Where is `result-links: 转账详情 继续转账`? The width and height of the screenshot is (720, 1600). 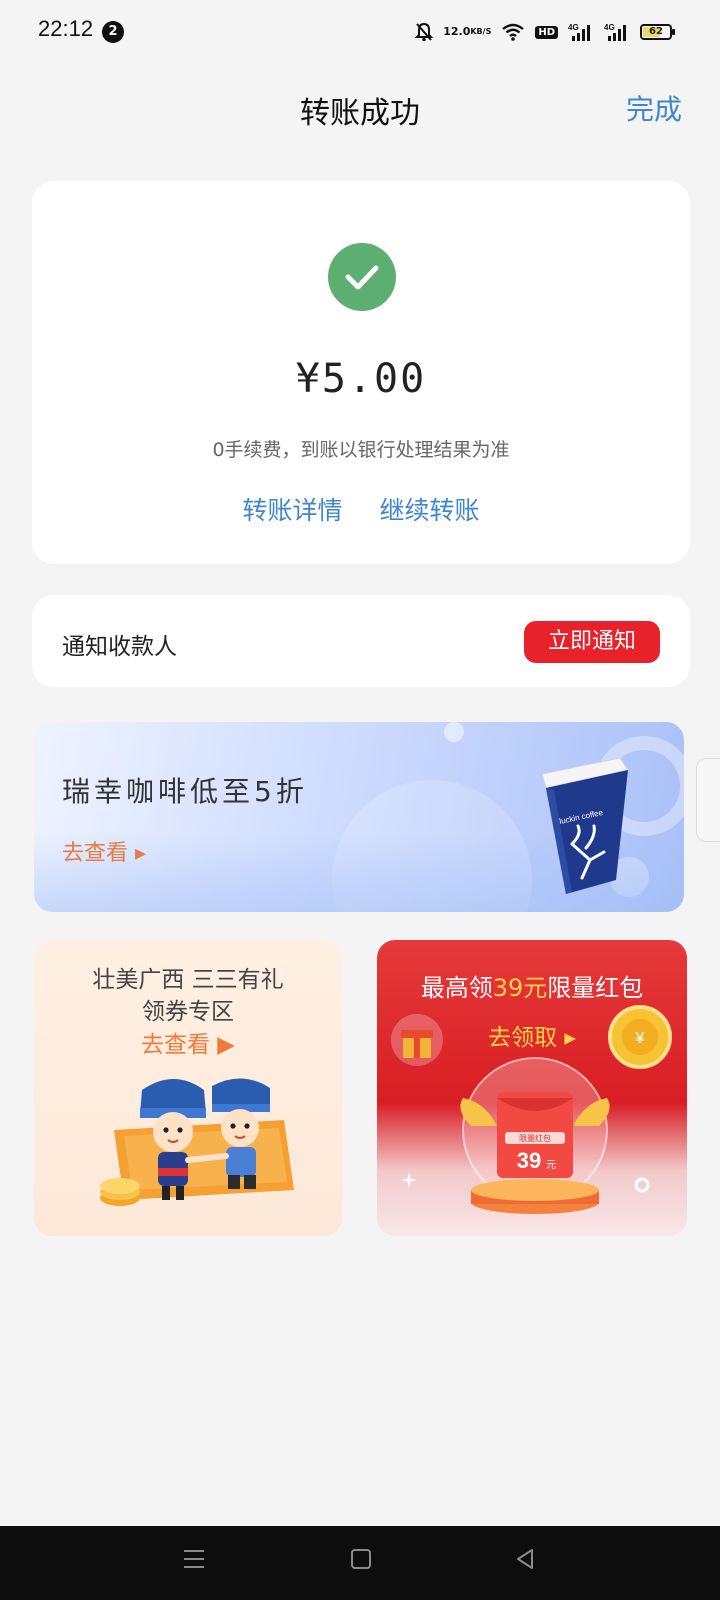
result-links: 转账详情 继续转账 is located at coordinates (361, 509).